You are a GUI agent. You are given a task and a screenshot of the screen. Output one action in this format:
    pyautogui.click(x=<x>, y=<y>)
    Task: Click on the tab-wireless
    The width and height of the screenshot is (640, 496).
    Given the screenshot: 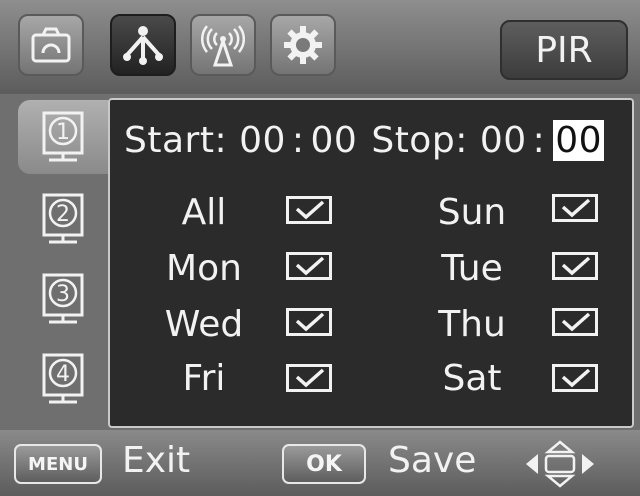 What is the action you would take?
    pyautogui.click(x=223, y=45)
    